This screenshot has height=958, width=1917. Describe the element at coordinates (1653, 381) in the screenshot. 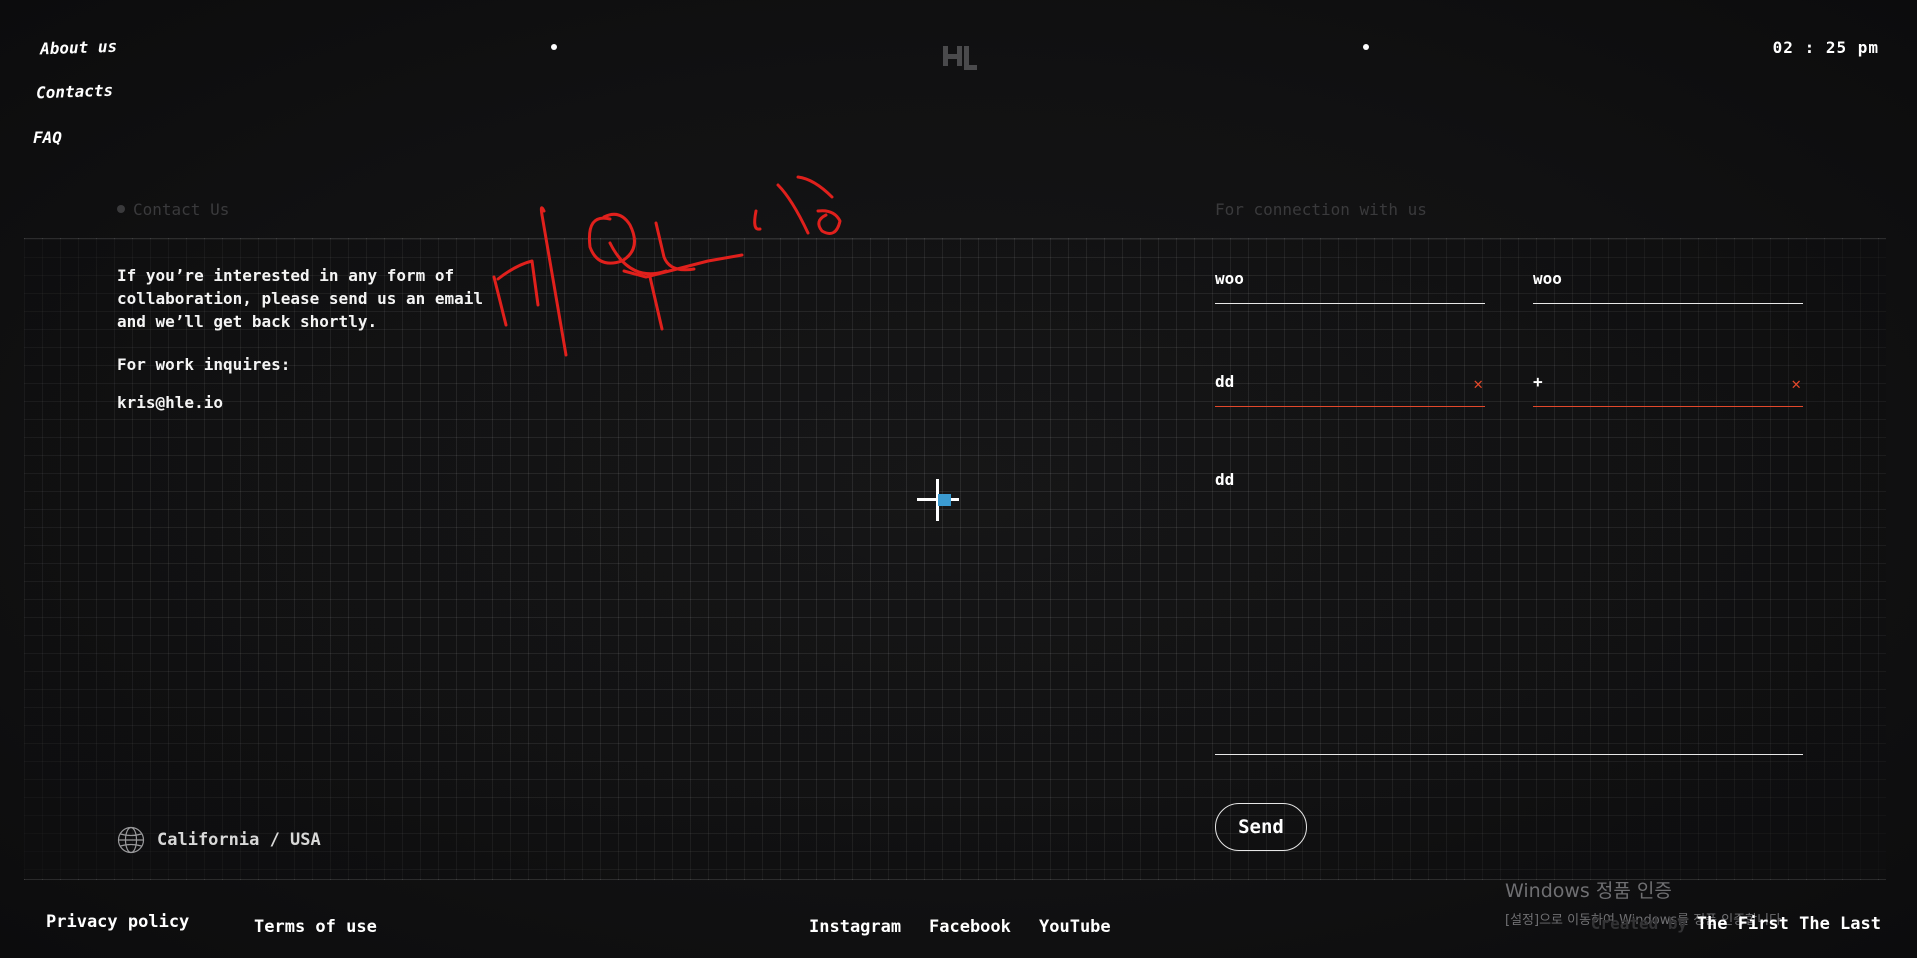

I see `phone-input` at that location.